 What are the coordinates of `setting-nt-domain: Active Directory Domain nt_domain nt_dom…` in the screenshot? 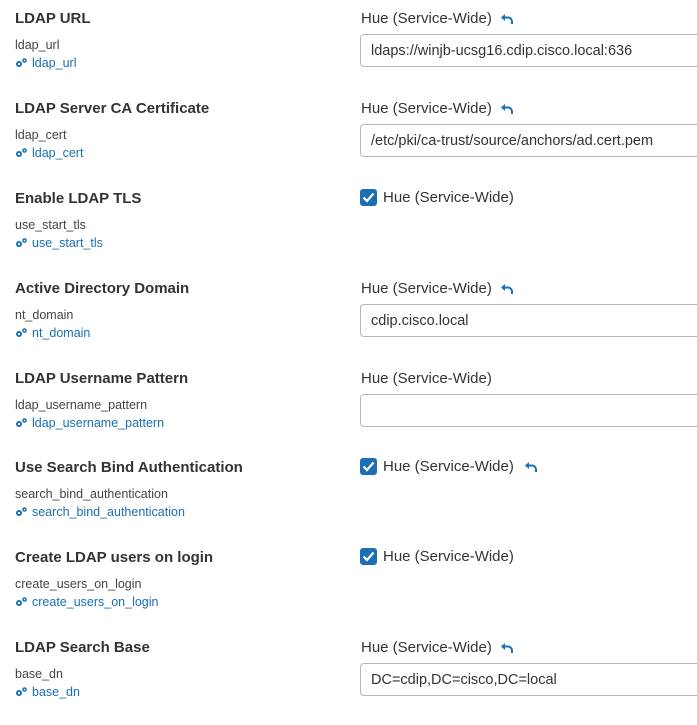 It's located at (348, 321).